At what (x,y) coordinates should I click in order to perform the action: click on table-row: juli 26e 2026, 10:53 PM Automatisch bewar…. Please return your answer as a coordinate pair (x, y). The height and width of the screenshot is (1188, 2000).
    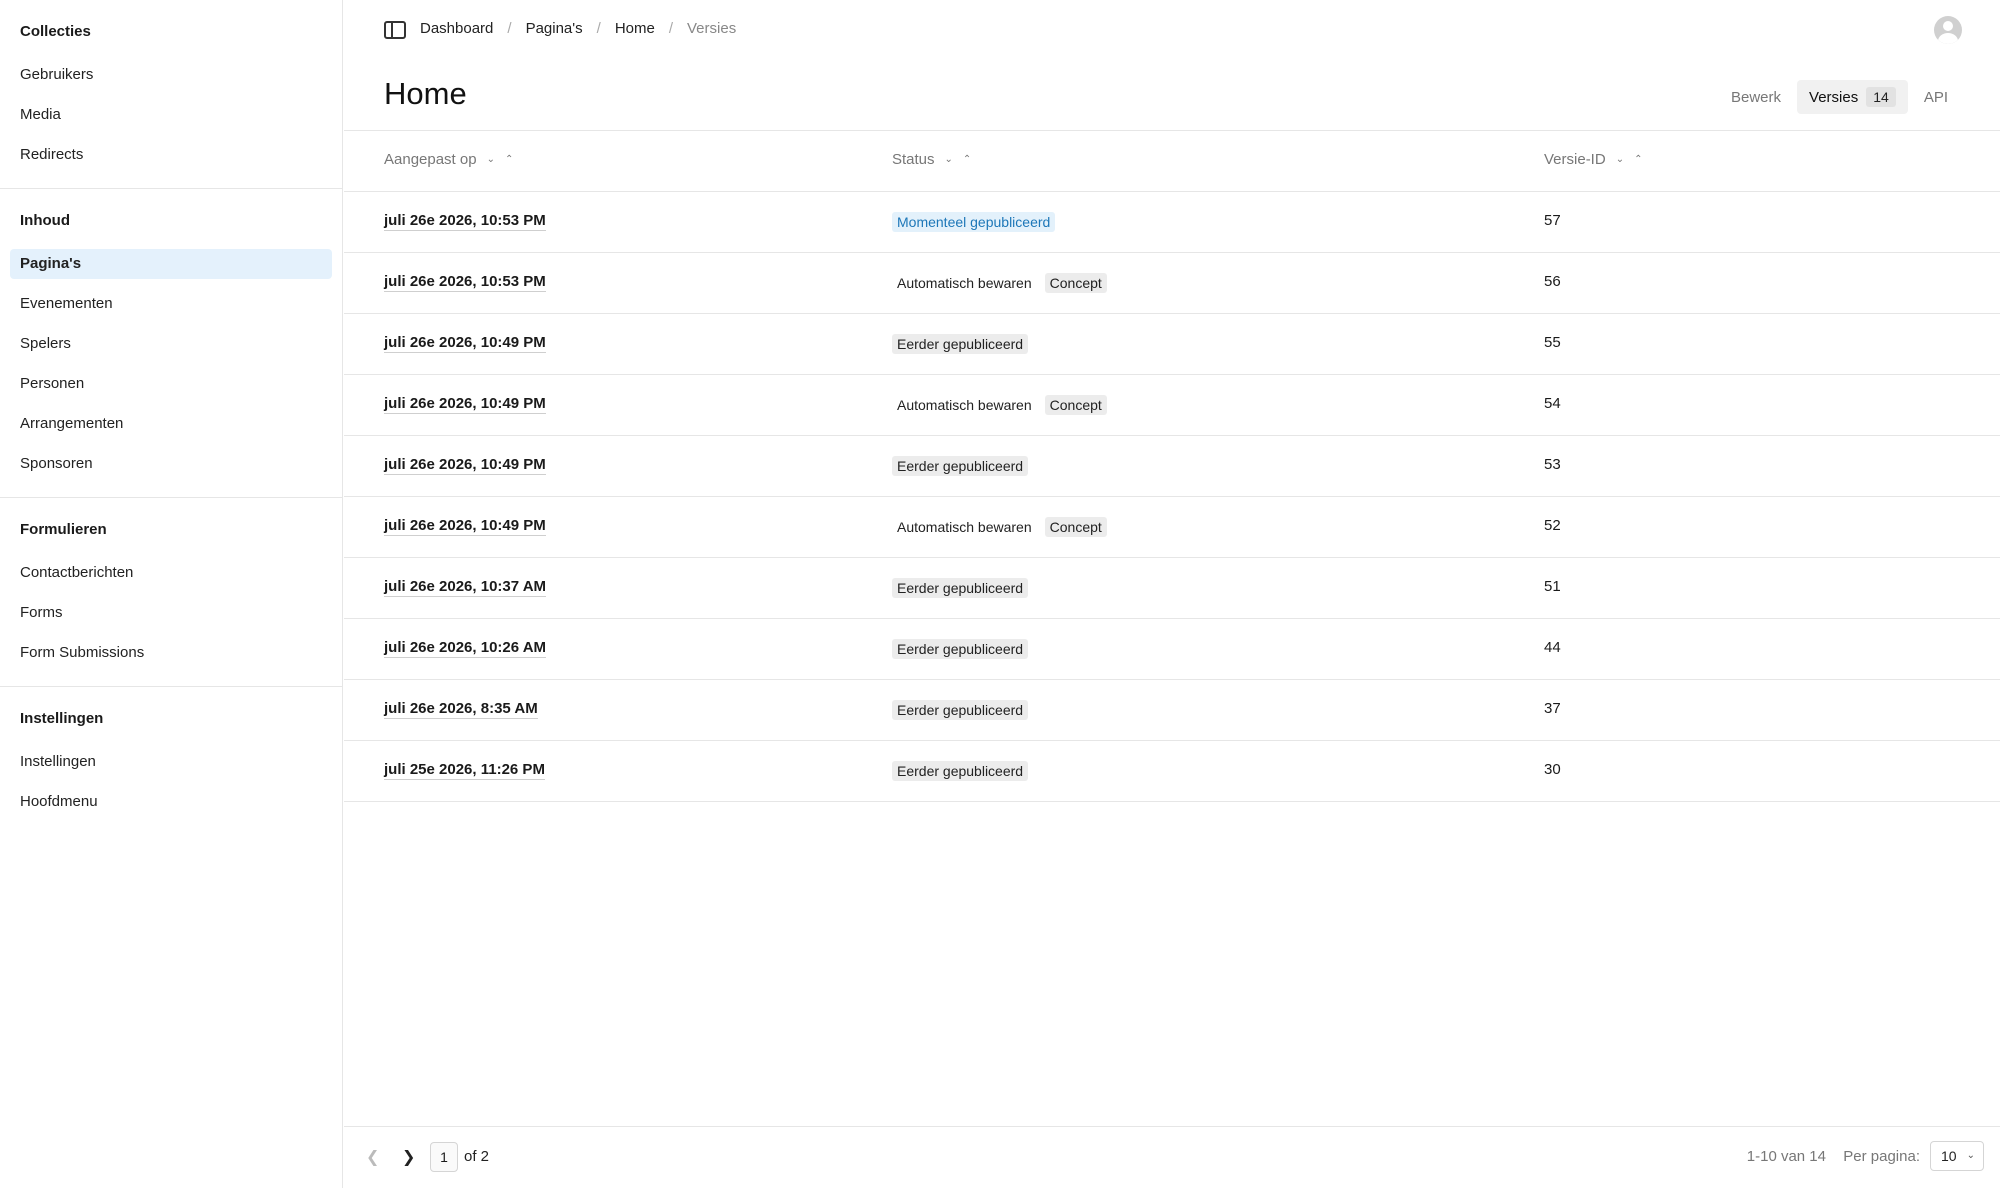
    Looking at the image, I should click on (1172, 283).